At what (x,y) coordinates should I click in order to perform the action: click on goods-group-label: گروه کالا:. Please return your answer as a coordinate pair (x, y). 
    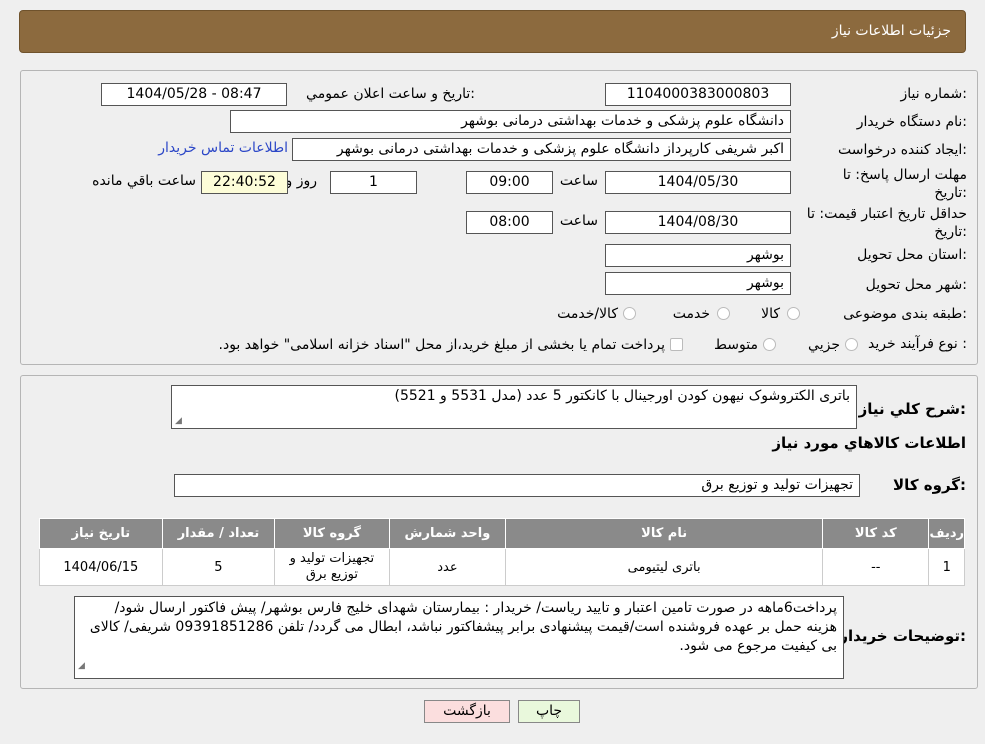
    Looking at the image, I should click on (929, 485).